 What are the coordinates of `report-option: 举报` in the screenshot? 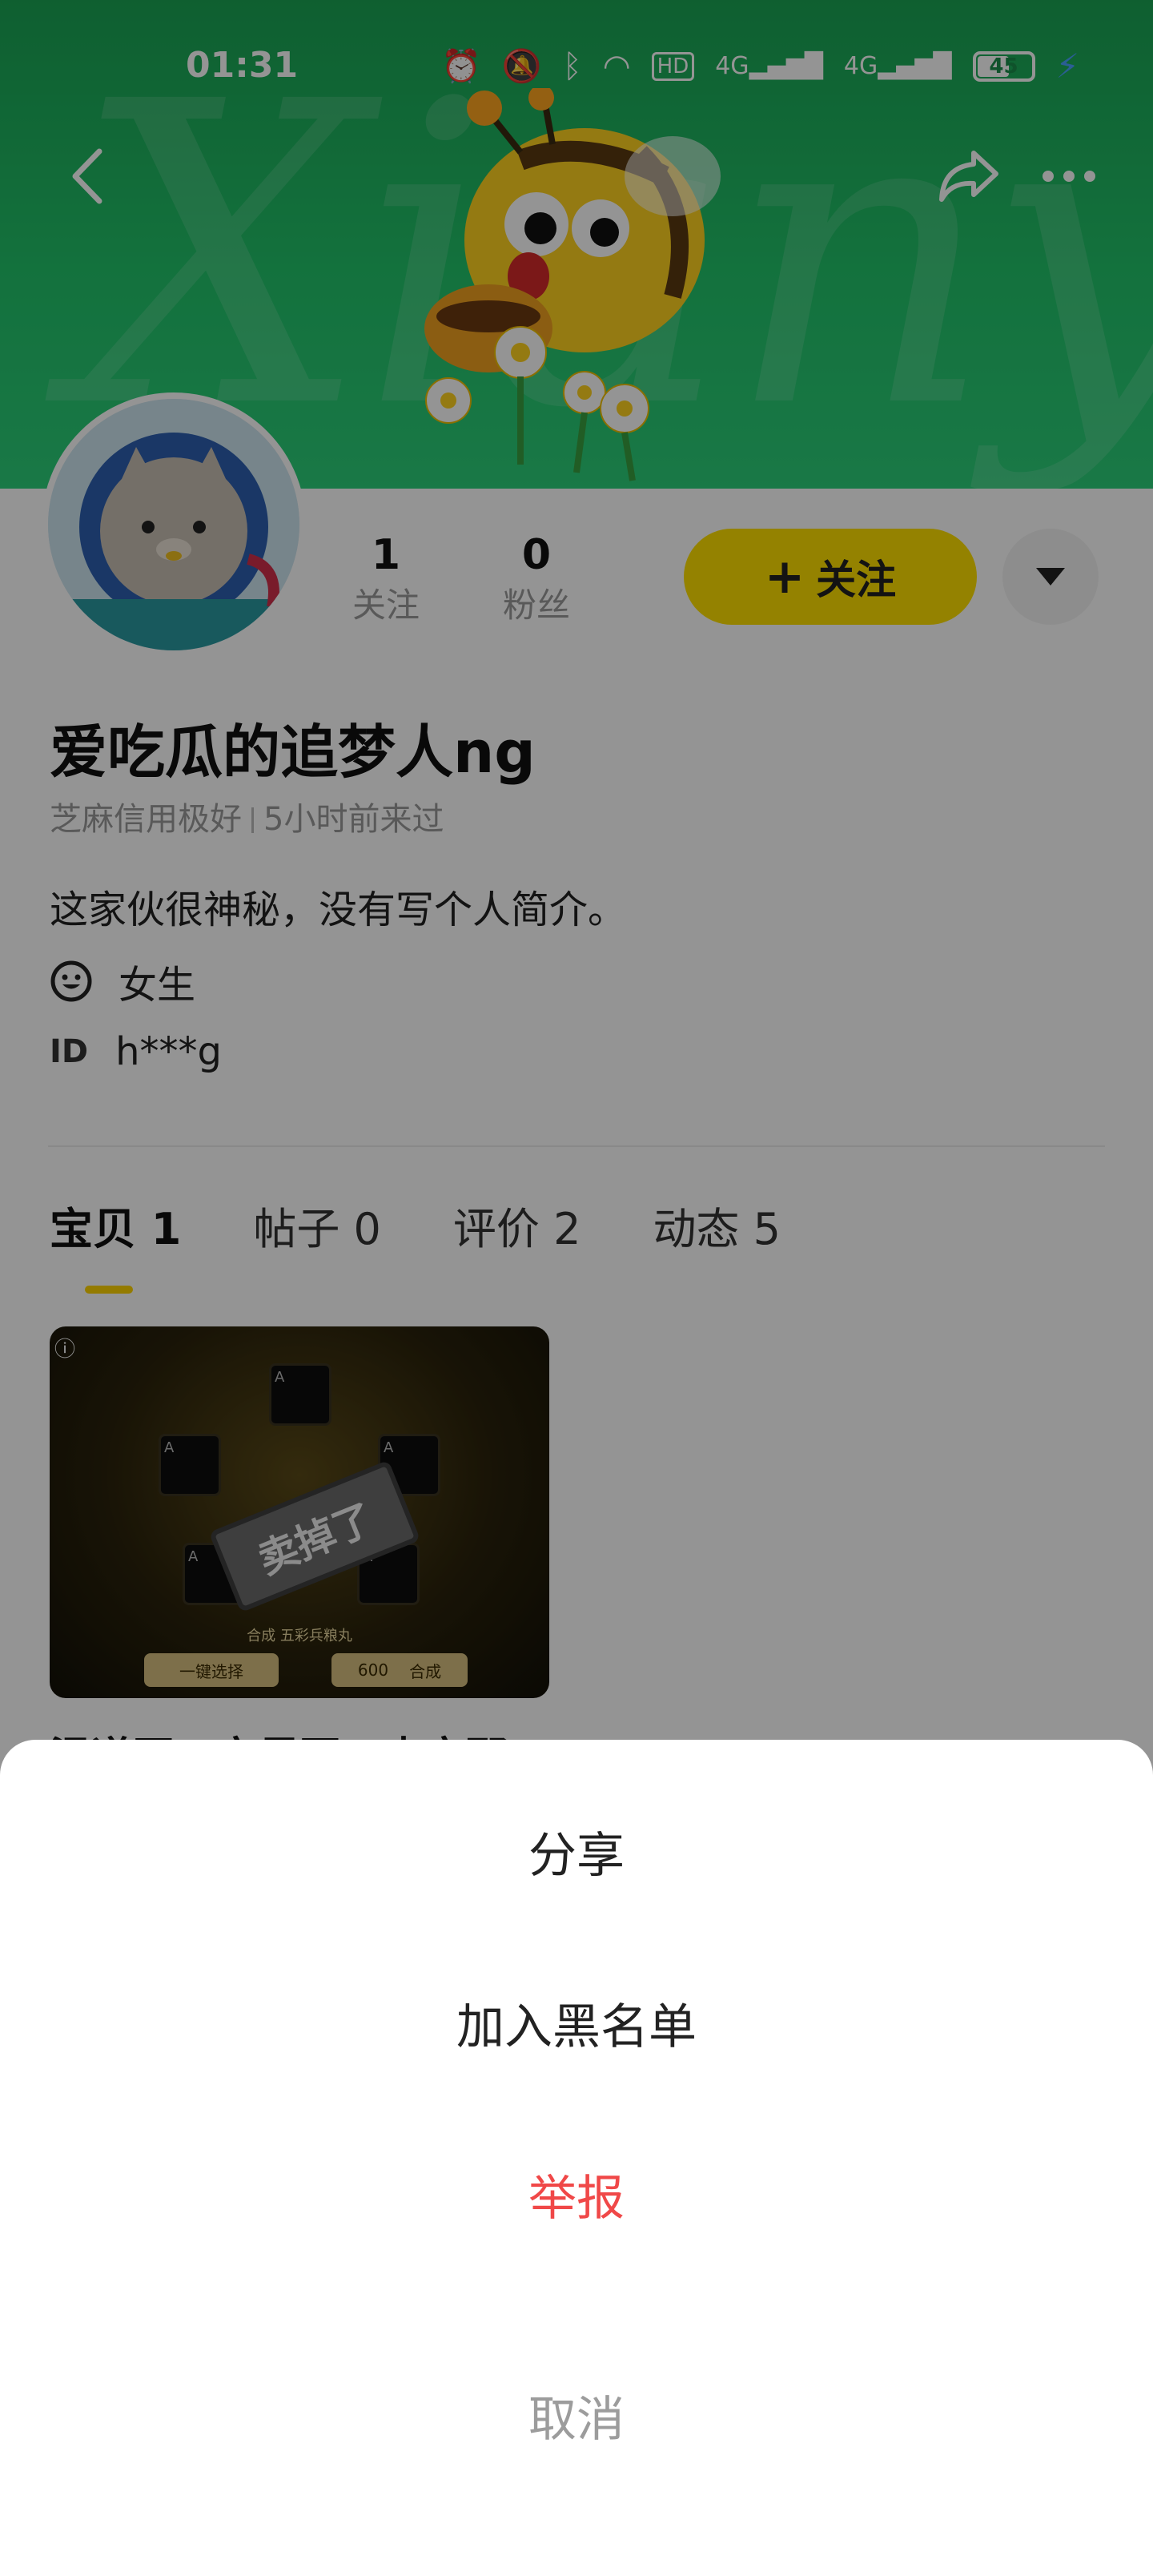 It's located at (576, 2194).